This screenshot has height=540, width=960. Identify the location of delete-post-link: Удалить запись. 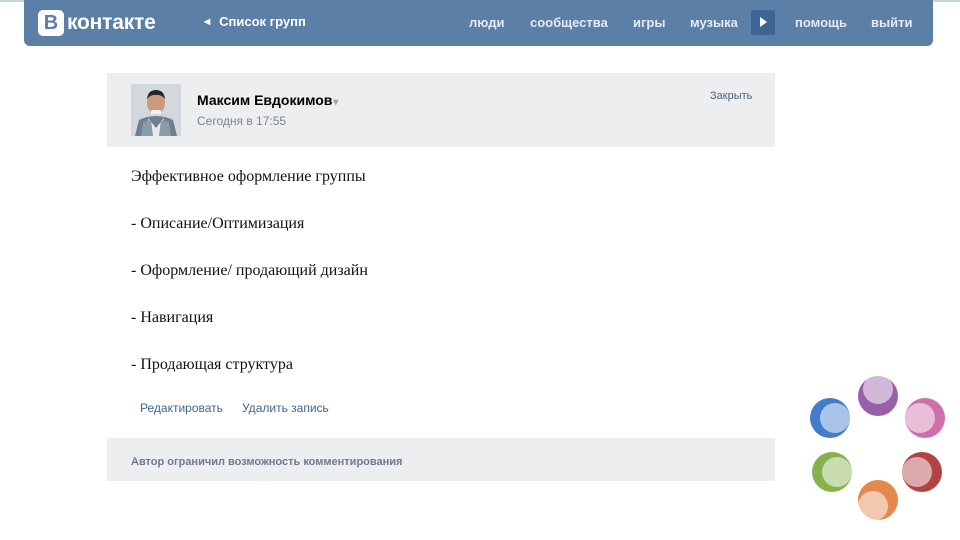
(285, 408).